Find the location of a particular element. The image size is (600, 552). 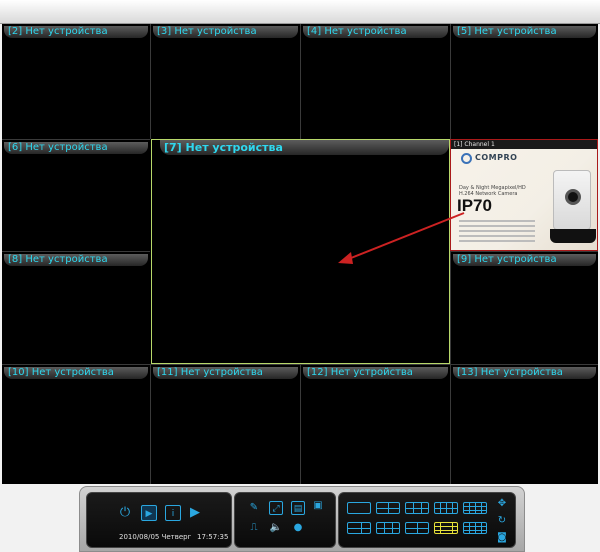

info-icon: i is located at coordinates (173, 513).